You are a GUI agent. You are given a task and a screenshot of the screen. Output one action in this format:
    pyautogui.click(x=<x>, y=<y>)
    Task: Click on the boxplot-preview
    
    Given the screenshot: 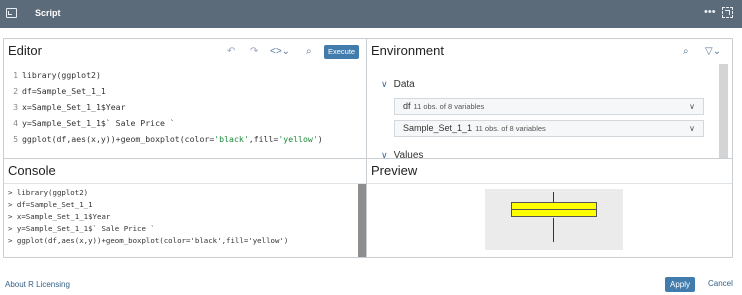 What is the action you would take?
    pyautogui.click(x=554, y=219)
    